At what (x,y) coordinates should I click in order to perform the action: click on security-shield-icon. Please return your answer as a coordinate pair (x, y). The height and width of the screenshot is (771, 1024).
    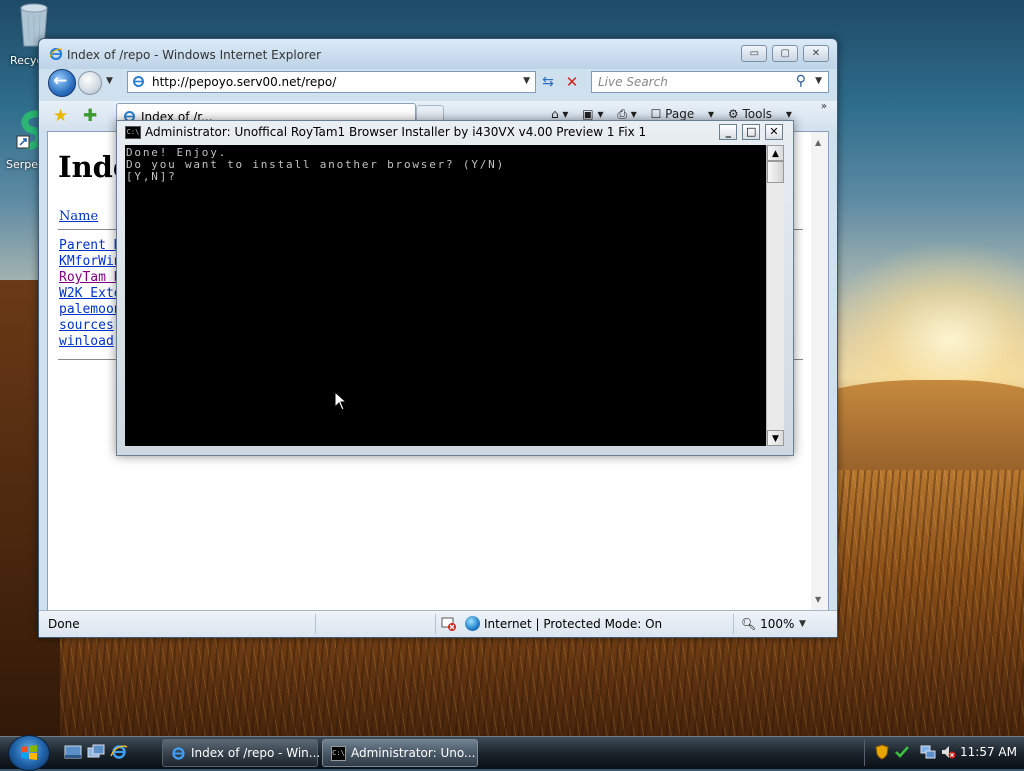
    Looking at the image, I should click on (882, 752).